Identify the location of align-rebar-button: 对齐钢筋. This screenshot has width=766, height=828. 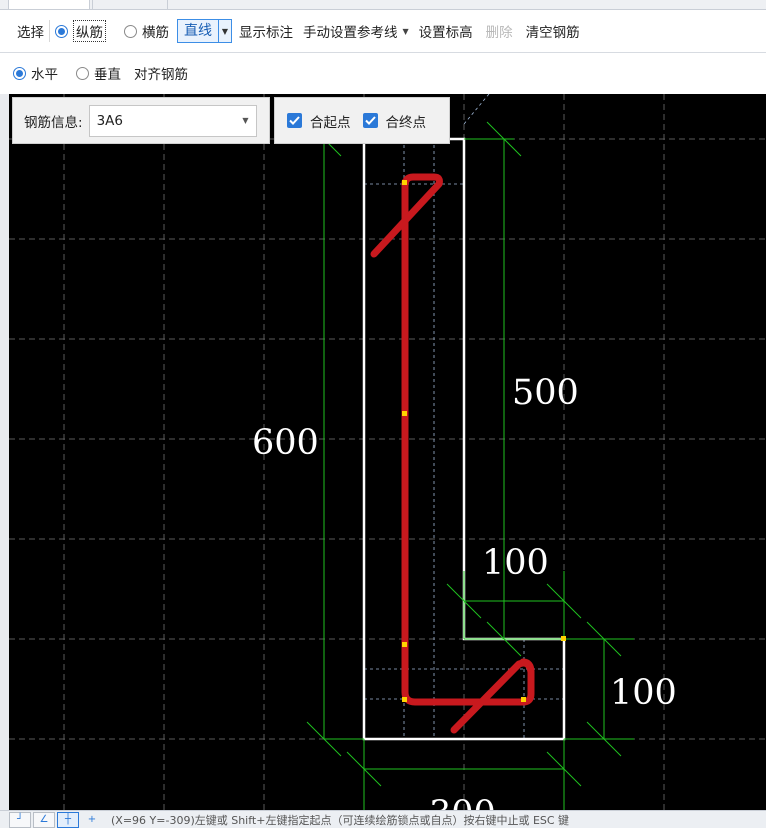
(161, 73).